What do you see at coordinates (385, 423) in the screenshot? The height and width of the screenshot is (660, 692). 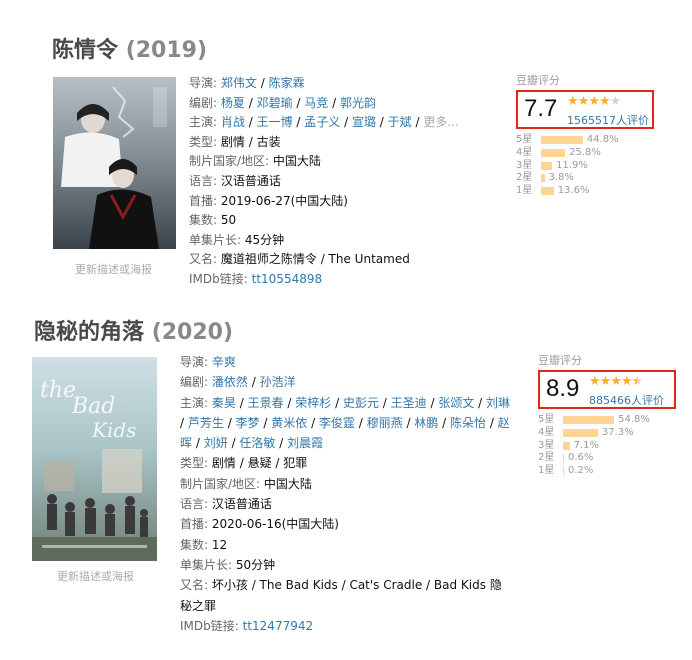 I see `cast-link: 穆丽燕` at bounding box center [385, 423].